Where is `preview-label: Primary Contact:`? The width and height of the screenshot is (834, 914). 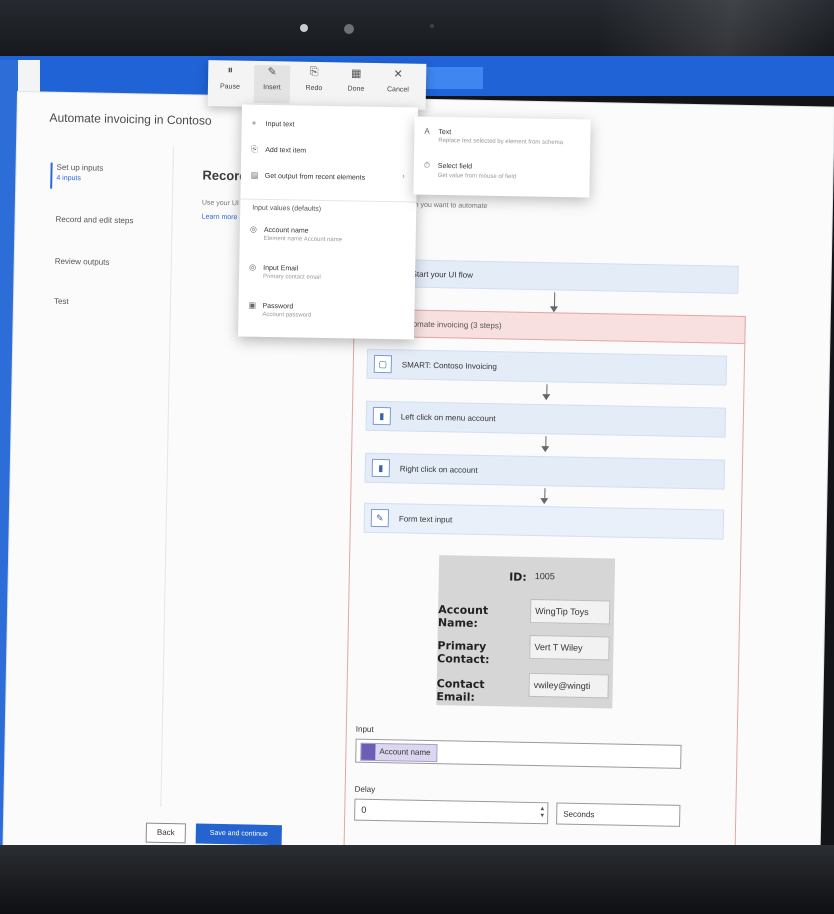
preview-label: Primary Contact: is located at coordinates (463, 653).